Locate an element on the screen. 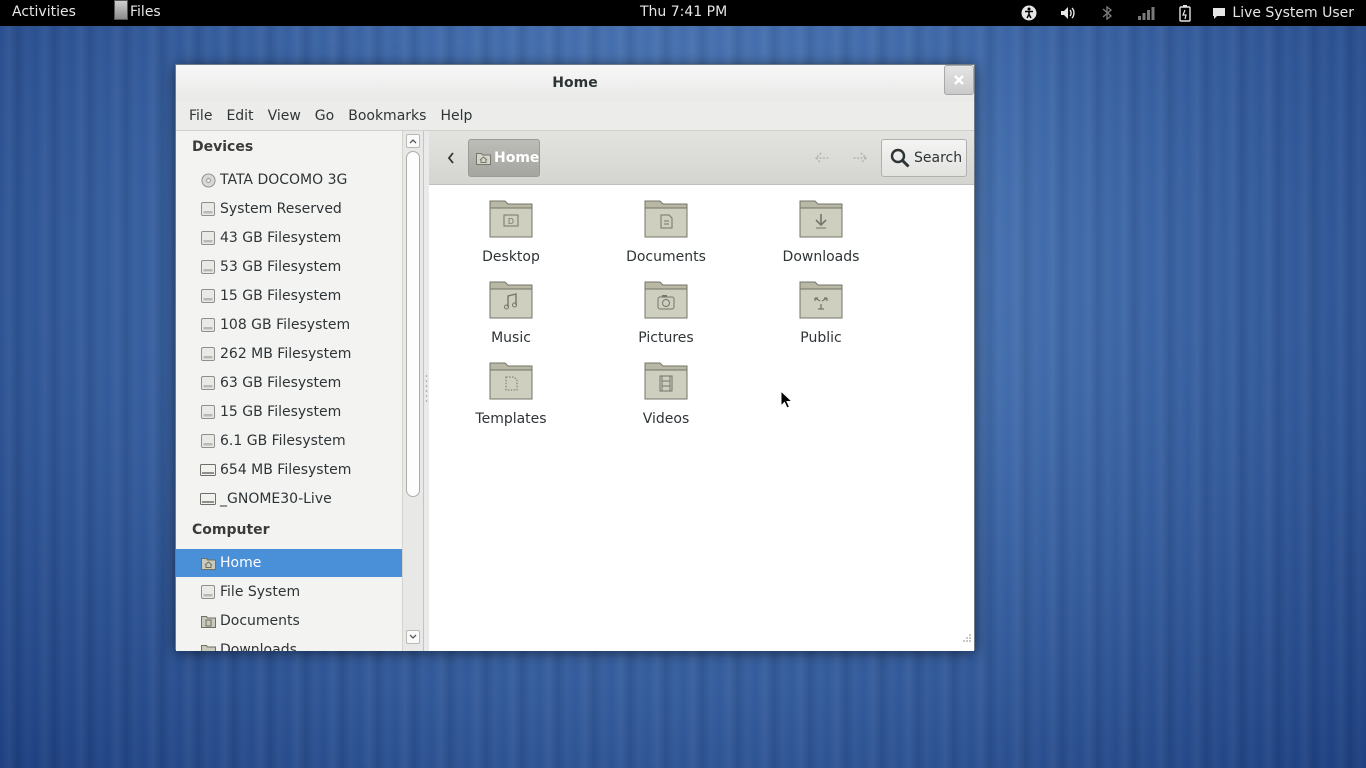 The image size is (1366, 768). folder-label: Public is located at coordinates (821, 338).